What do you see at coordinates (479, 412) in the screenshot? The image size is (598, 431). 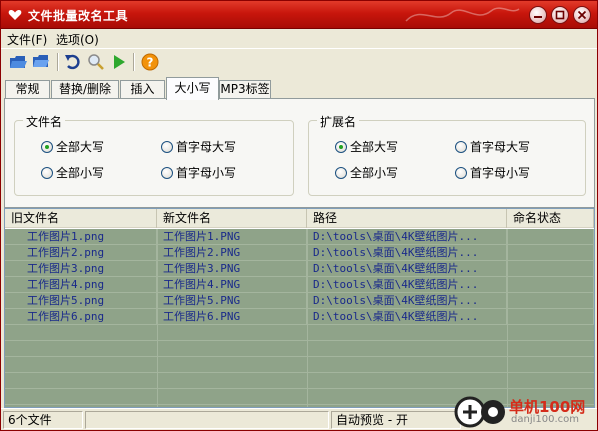 I see `watermark-logo-icon` at bounding box center [479, 412].